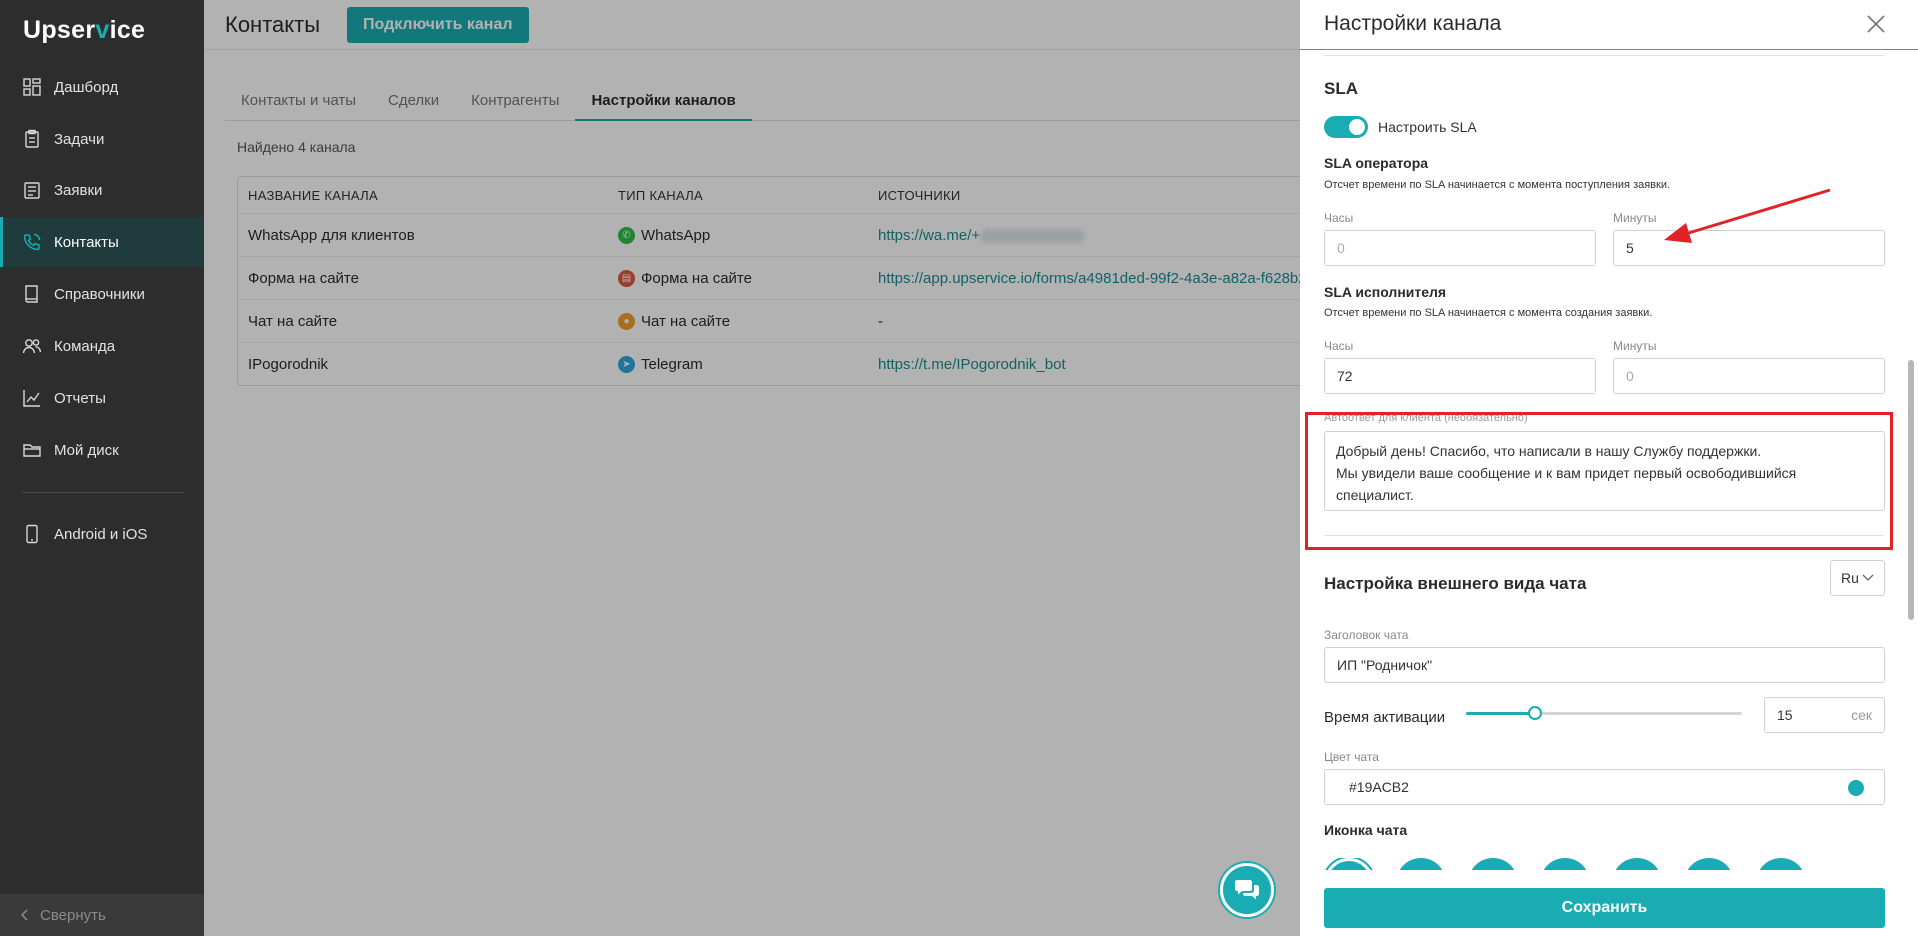 Image resolution: width=1918 pixels, height=936 pixels. I want to click on book-icon, so click(31, 294).